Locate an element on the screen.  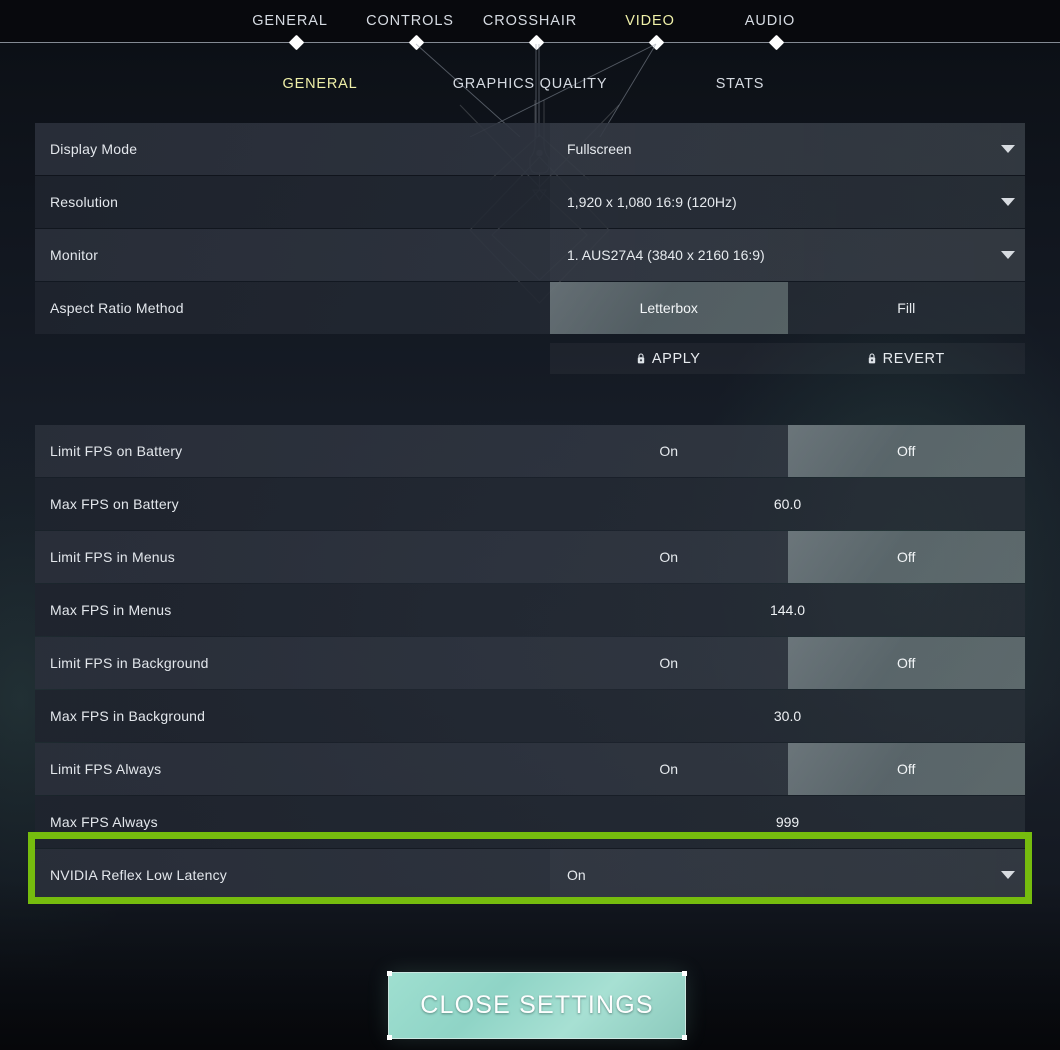
row-max-fps-always: Max FPS Always 999 is located at coordinates (530, 822).